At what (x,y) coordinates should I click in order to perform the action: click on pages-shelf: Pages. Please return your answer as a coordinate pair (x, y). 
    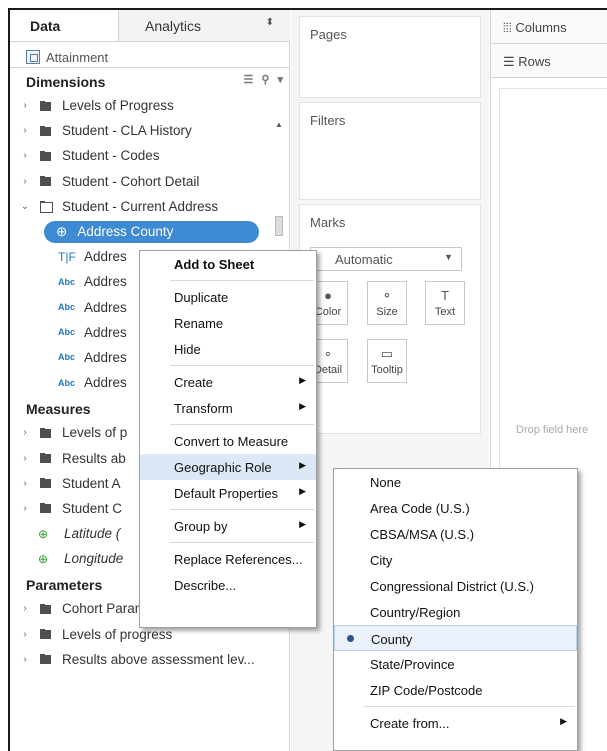
    Looking at the image, I should click on (390, 57).